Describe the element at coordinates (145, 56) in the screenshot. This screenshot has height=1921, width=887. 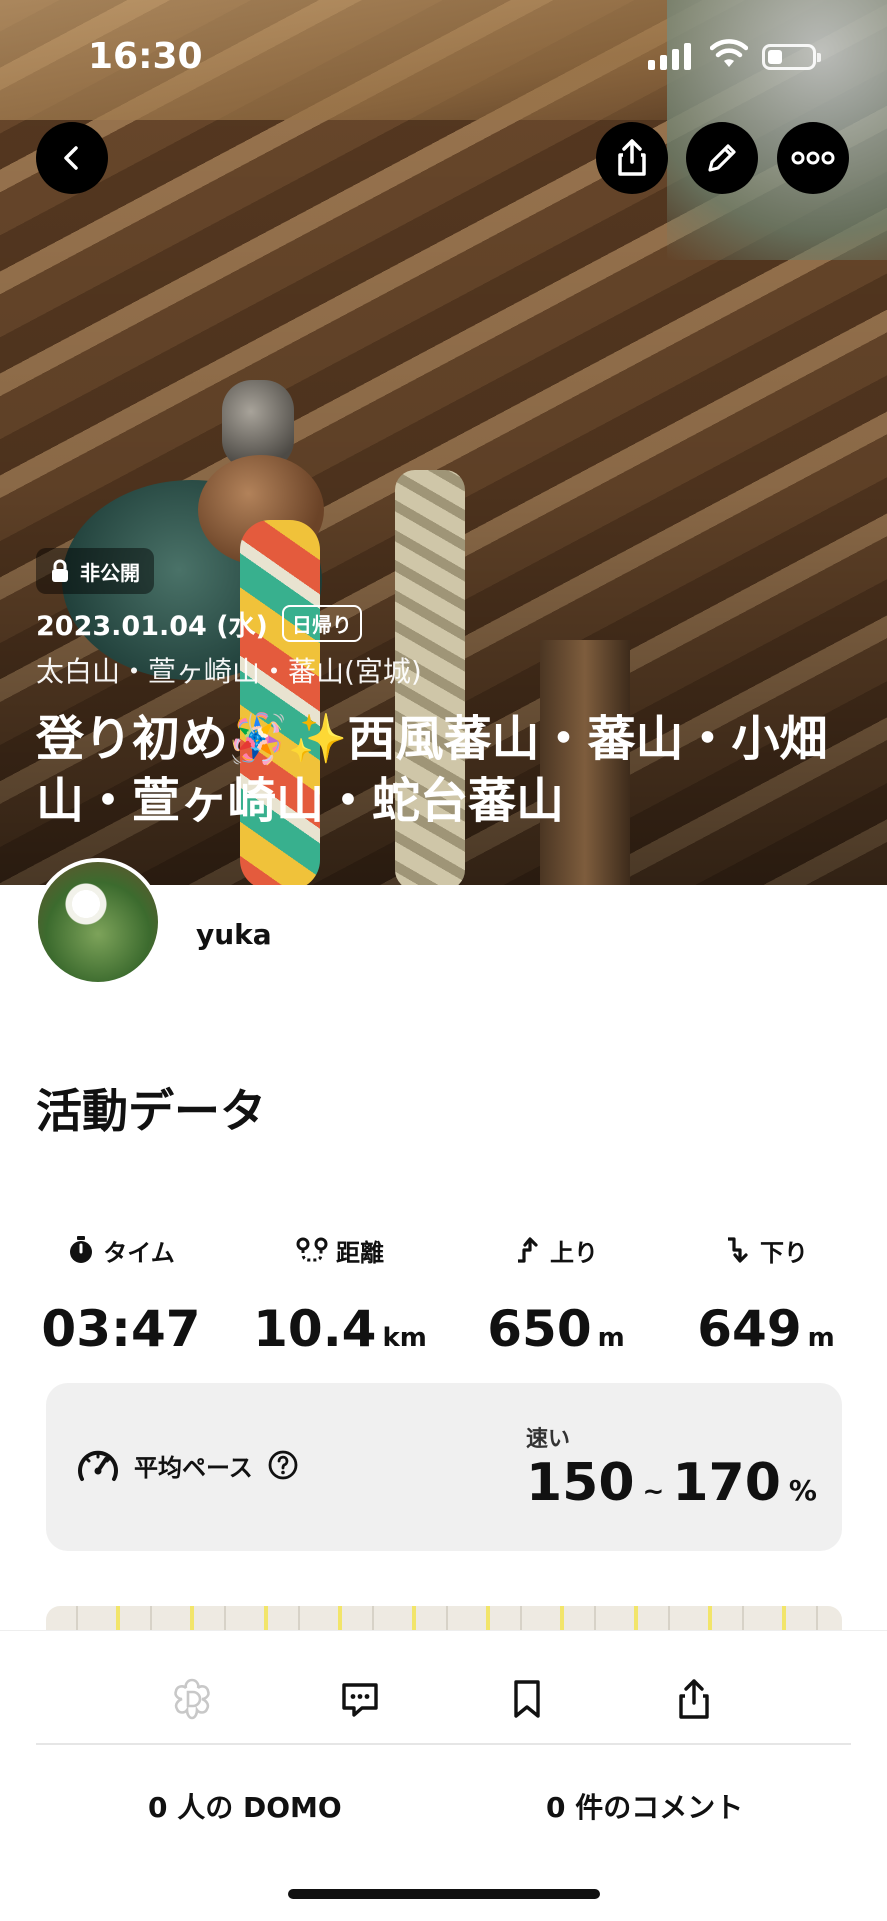
I see `status-time: 16:30` at that location.